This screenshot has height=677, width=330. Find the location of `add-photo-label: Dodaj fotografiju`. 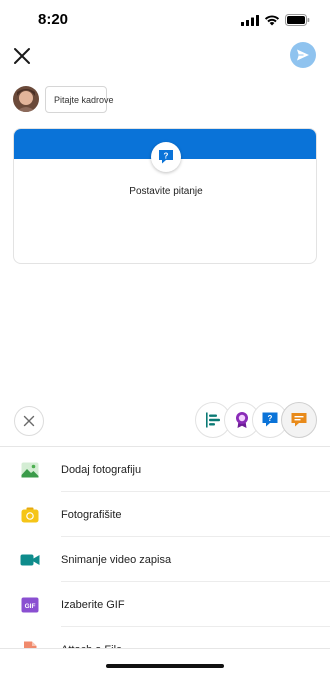

add-photo-label: Dodaj fotografiju is located at coordinates (101, 469).